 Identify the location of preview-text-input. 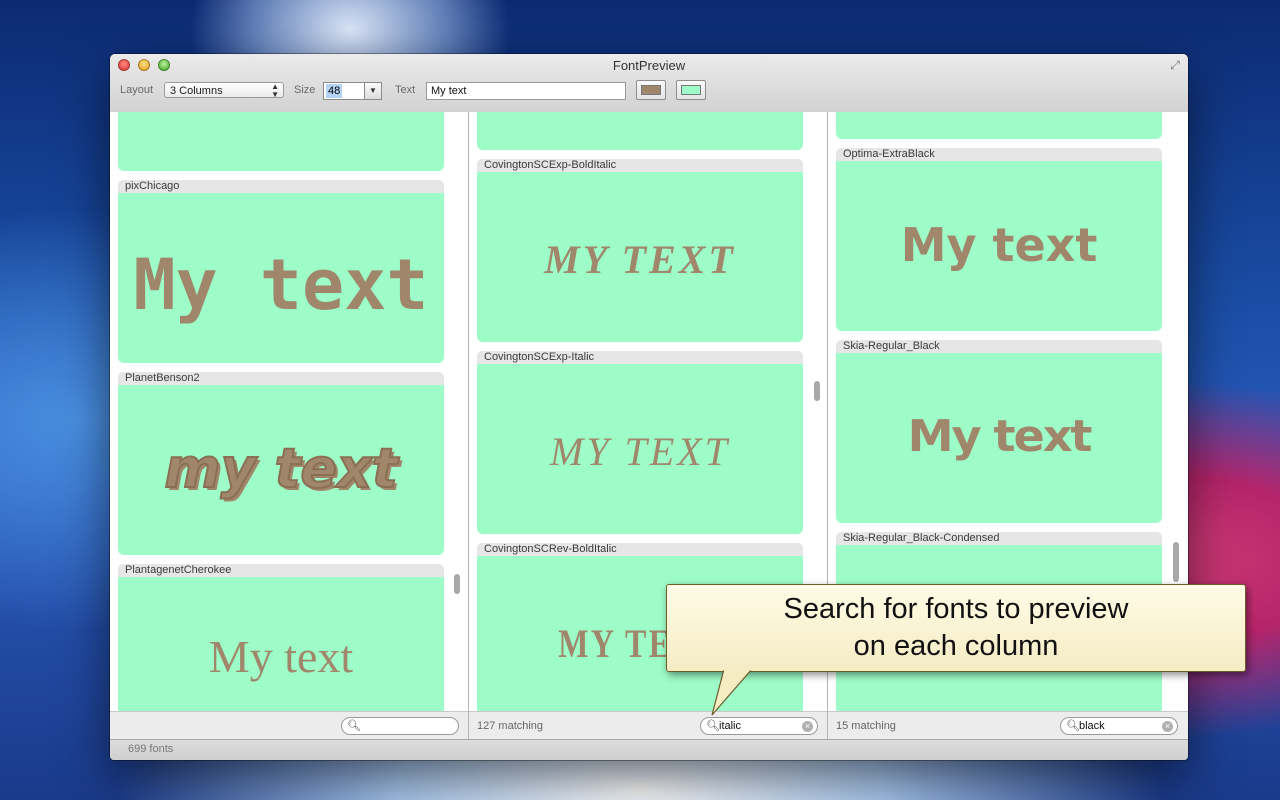
(526, 91).